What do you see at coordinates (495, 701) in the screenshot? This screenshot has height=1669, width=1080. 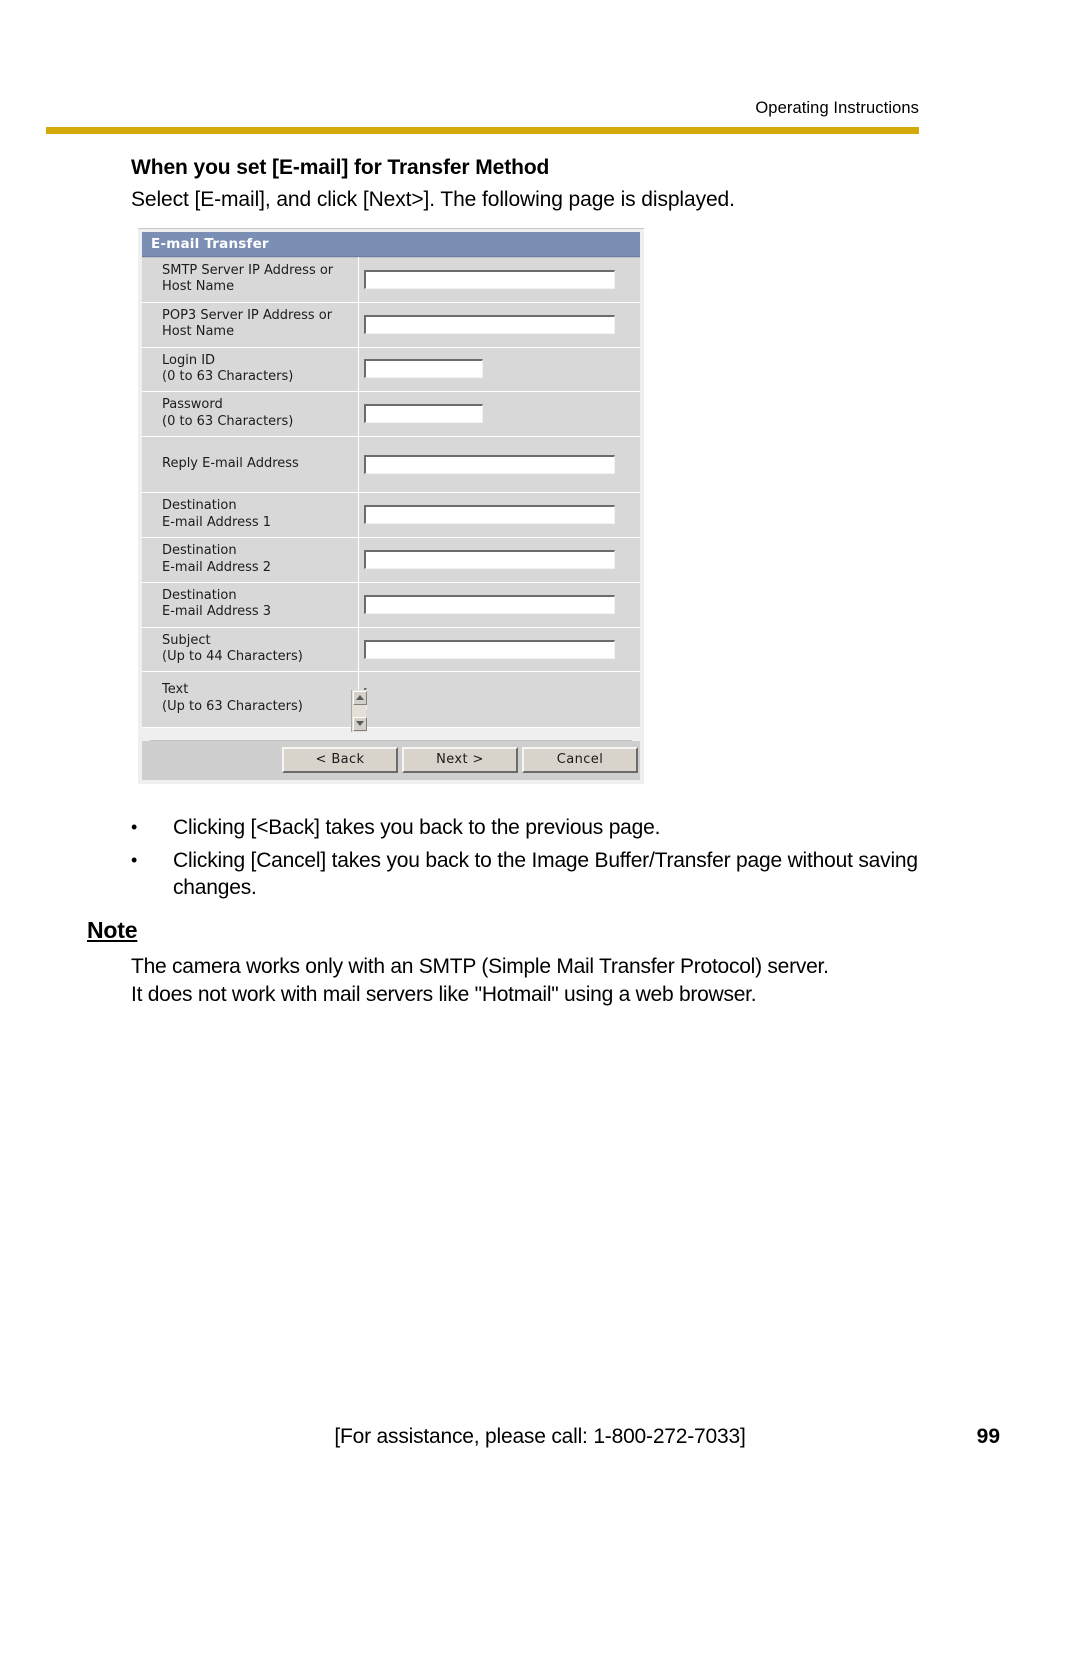 I see `field-cell-text` at bounding box center [495, 701].